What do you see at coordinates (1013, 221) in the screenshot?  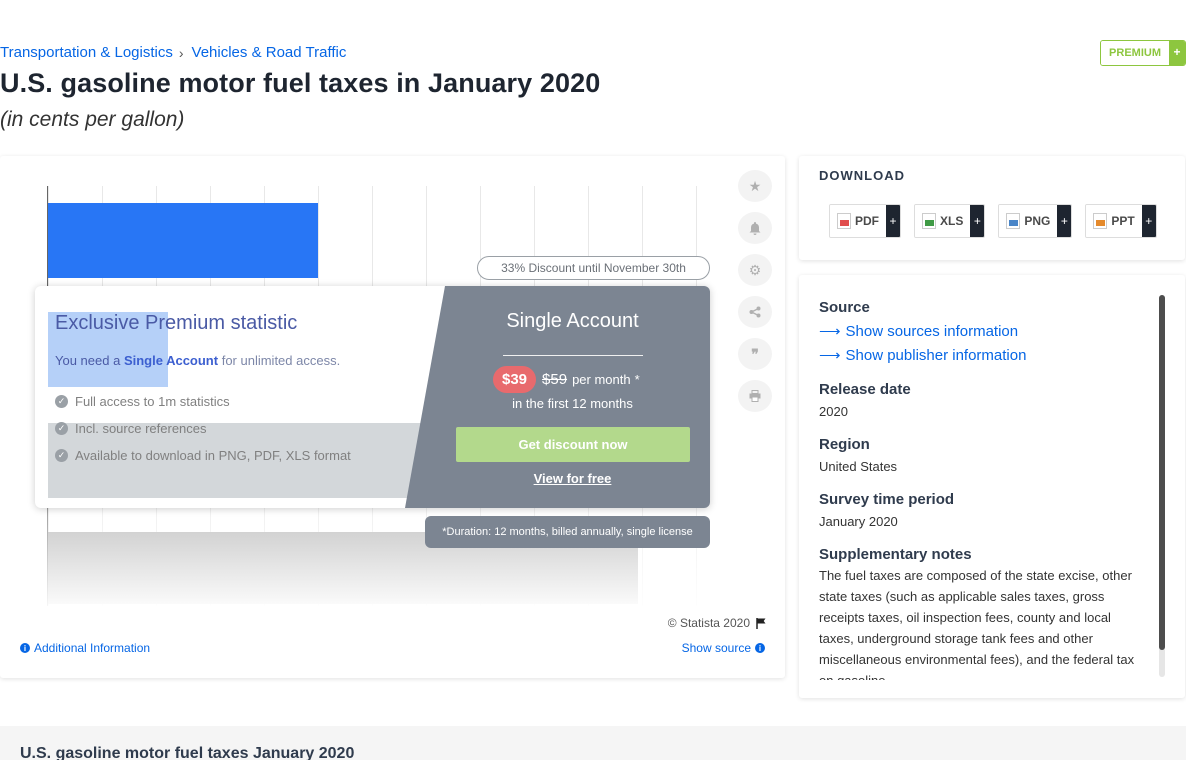 I see `png-file-icon` at bounding box center [1013, 221].